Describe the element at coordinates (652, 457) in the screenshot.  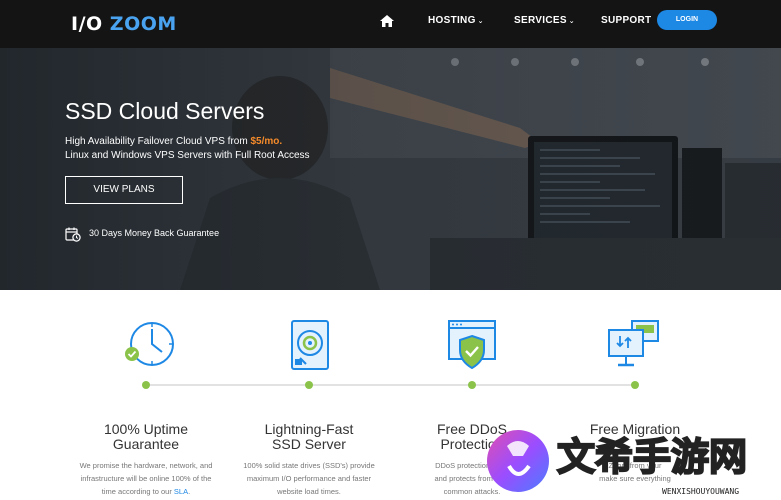
I see `watermark-text: 文希手游网` at that location.